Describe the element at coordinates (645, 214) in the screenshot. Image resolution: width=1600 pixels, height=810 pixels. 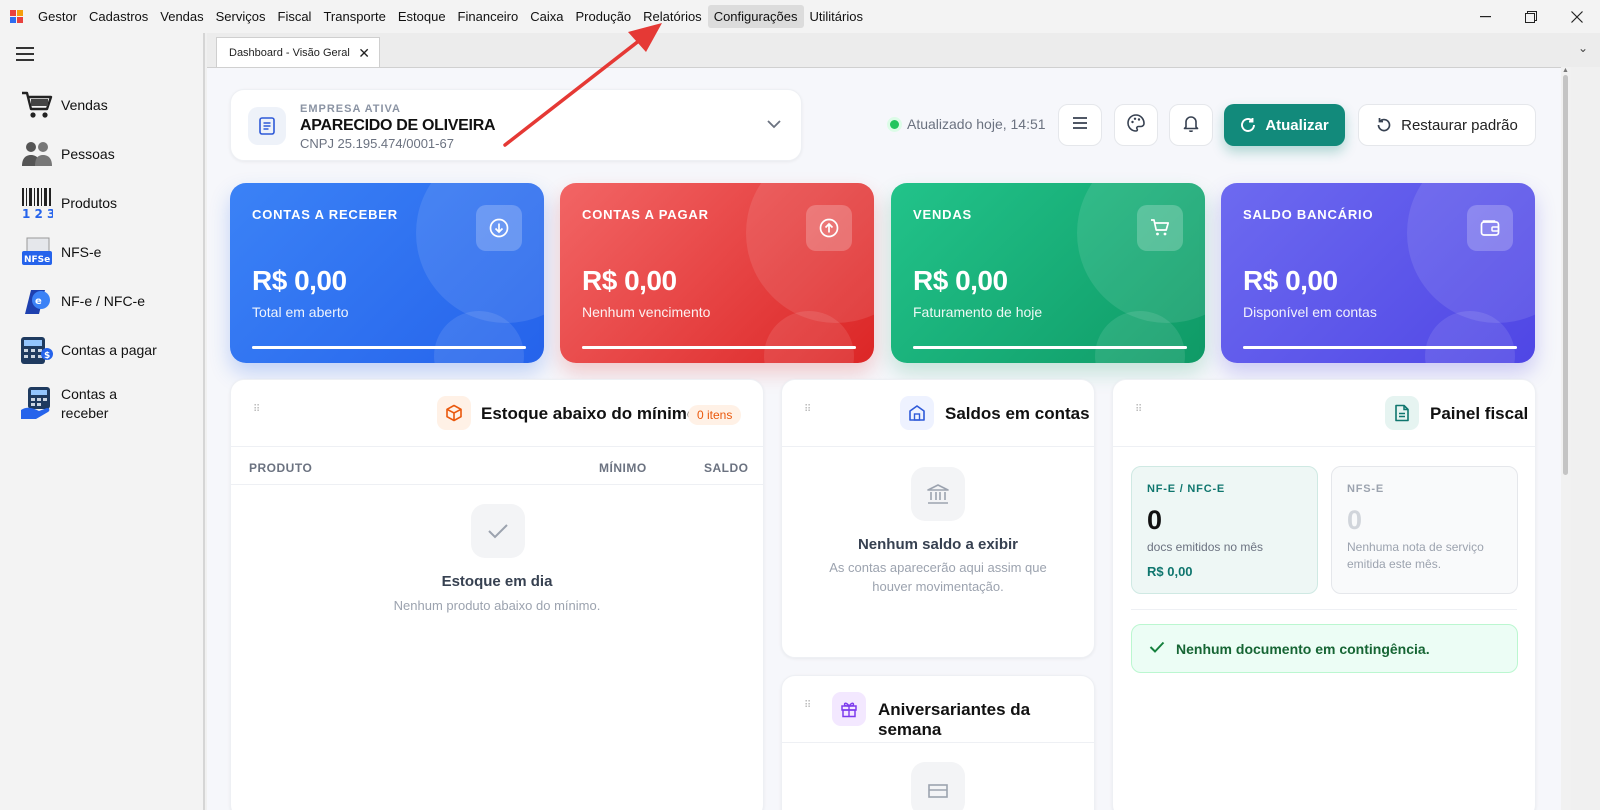
I see `kpi-title: CONTAS A PAGAR` at that location.